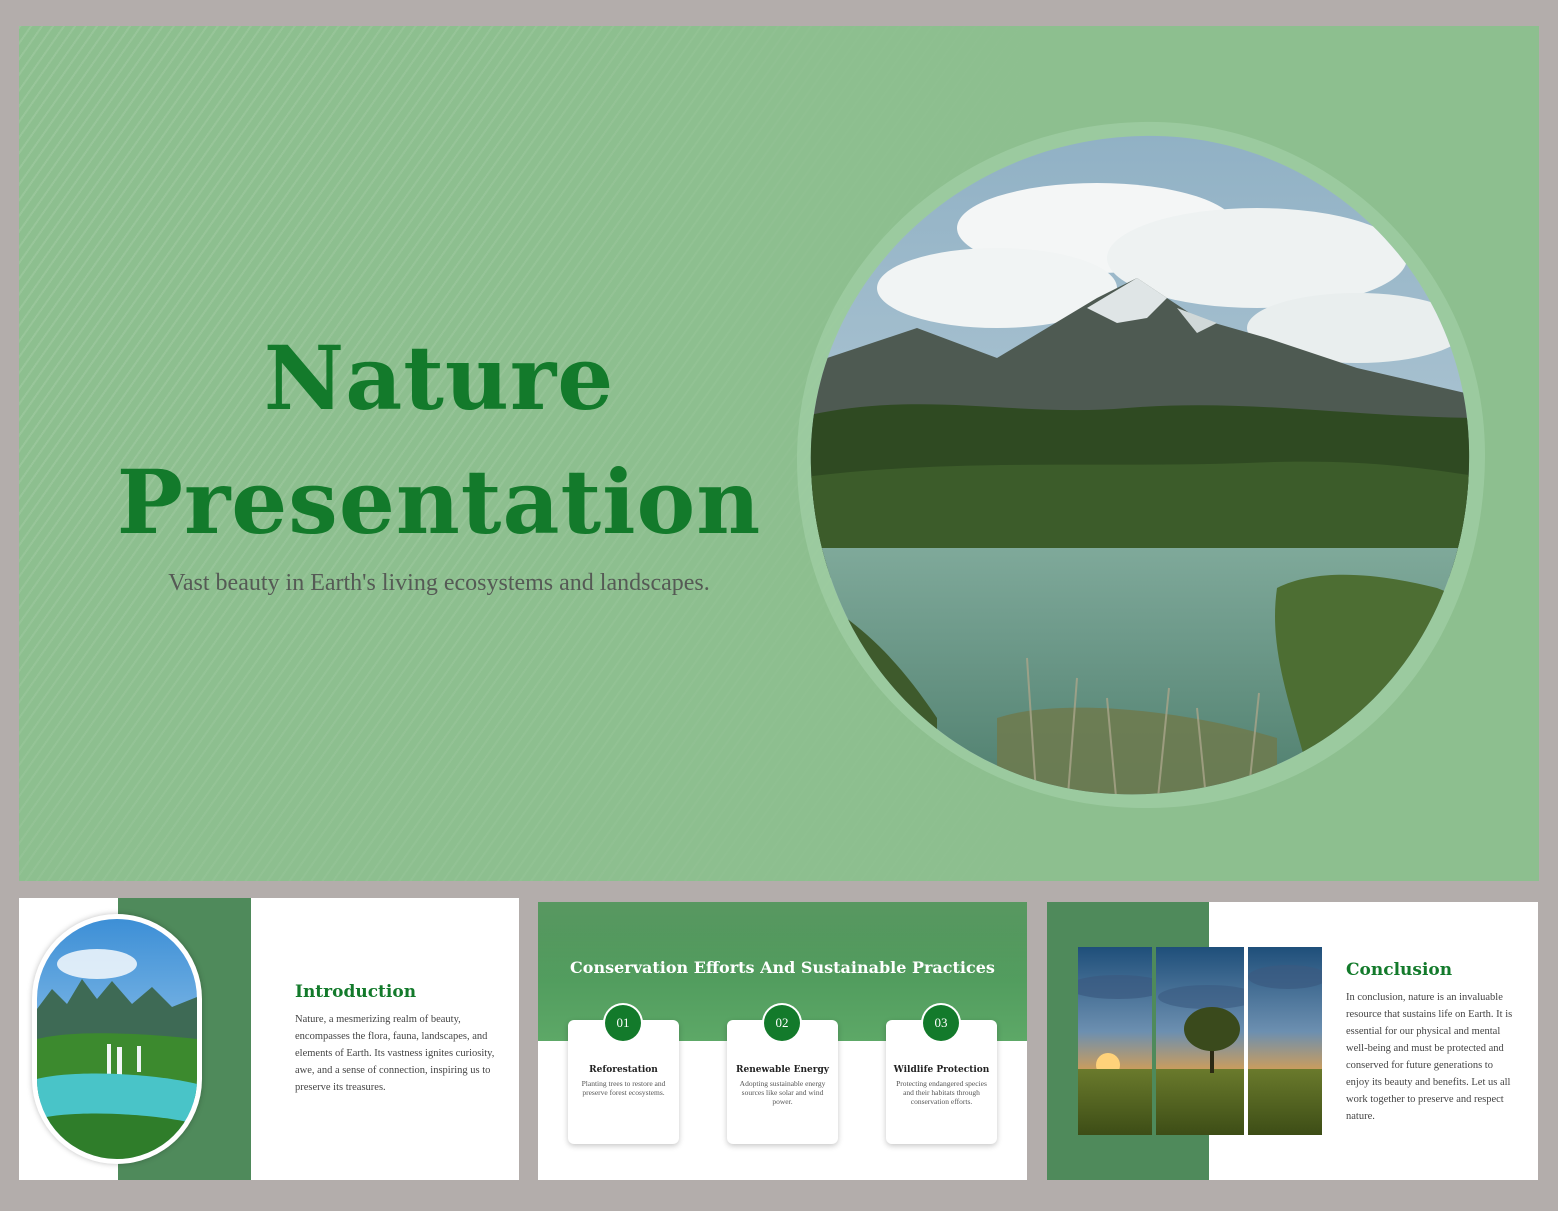  I want to click on sunset-tree-photo, so click(1200, 1041).